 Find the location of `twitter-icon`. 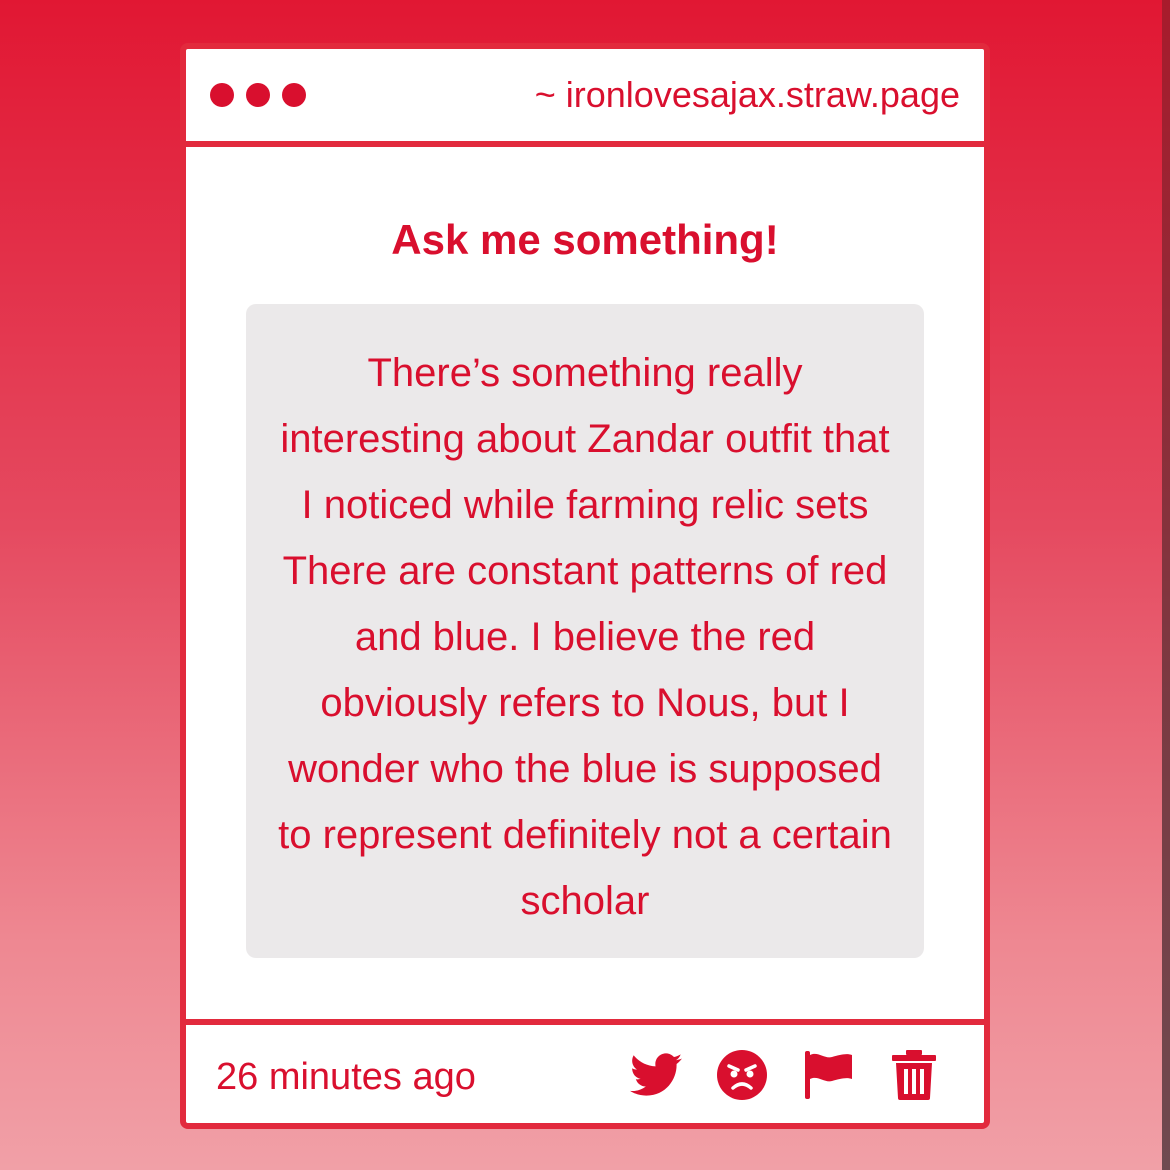

twitter-icon is located at coordinates (656, 1075).